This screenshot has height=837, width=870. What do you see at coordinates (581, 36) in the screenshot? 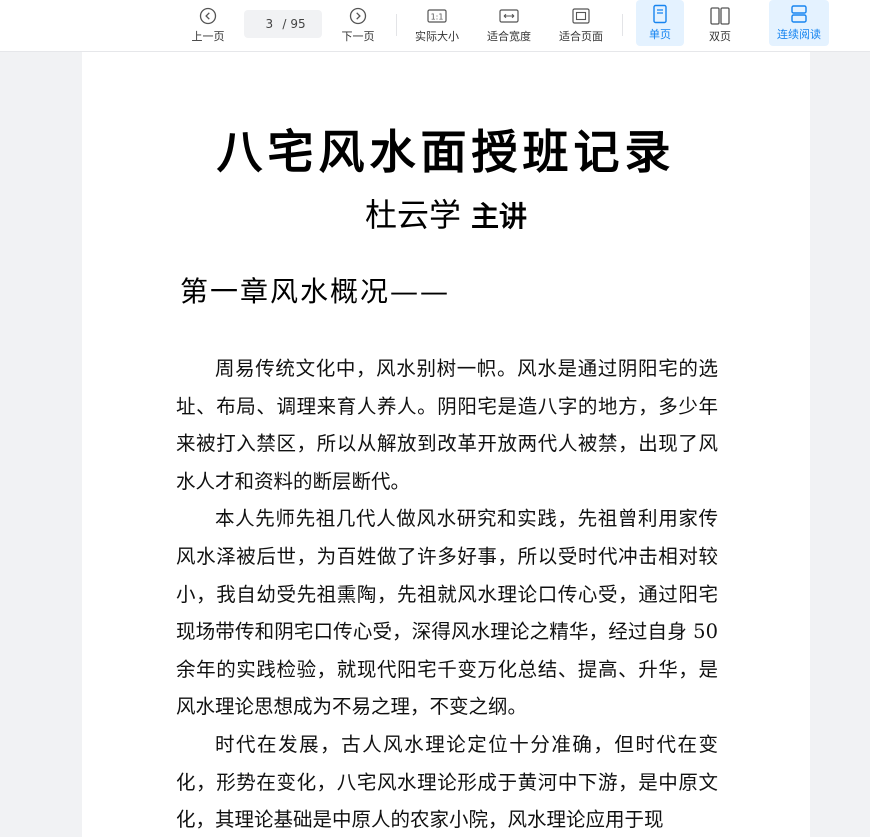
I see `fit-page-label: 适合页面` at bounding box center [581, 36].